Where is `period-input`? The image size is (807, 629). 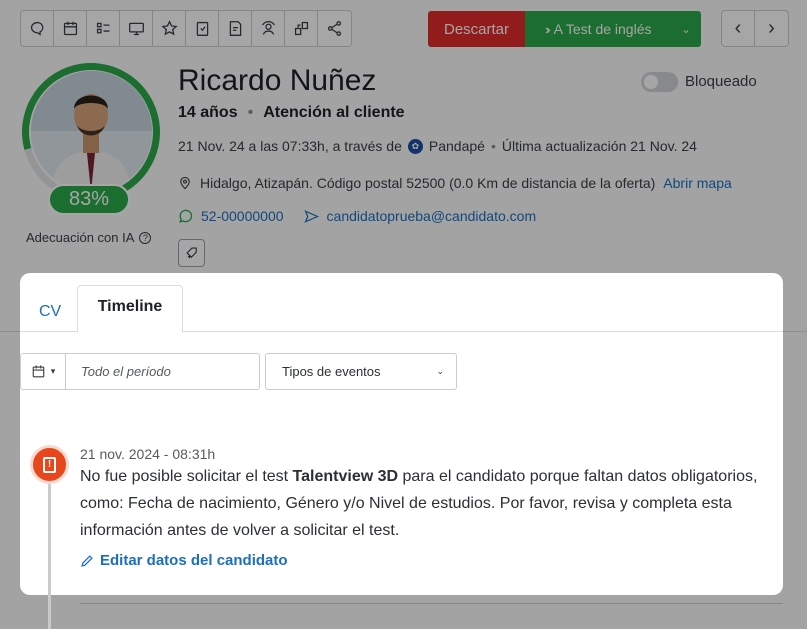 period-input is located at coordinates (162, 371).